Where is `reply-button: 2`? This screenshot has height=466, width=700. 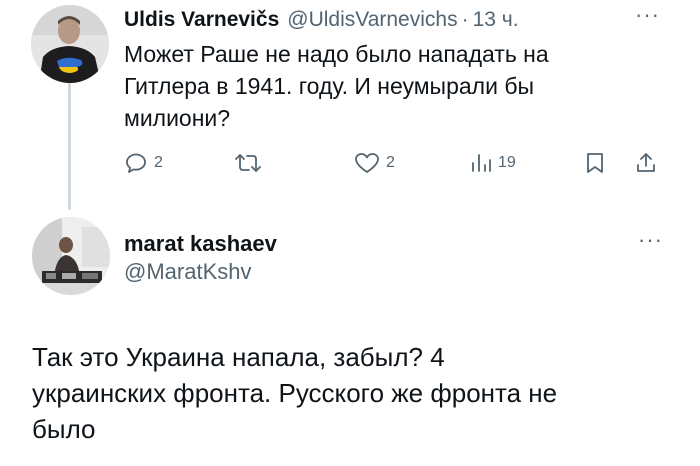
reply-button: 2 is located at coordinates (143, 163).